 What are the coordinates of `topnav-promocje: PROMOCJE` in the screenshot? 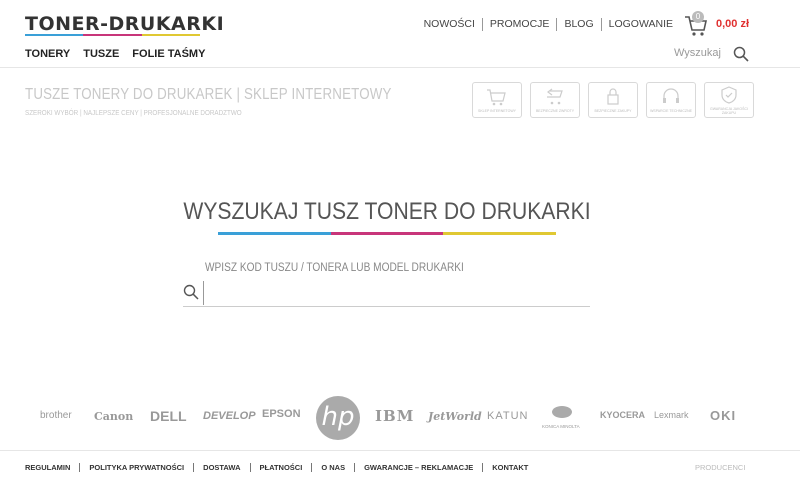 It's located at (520, 24).